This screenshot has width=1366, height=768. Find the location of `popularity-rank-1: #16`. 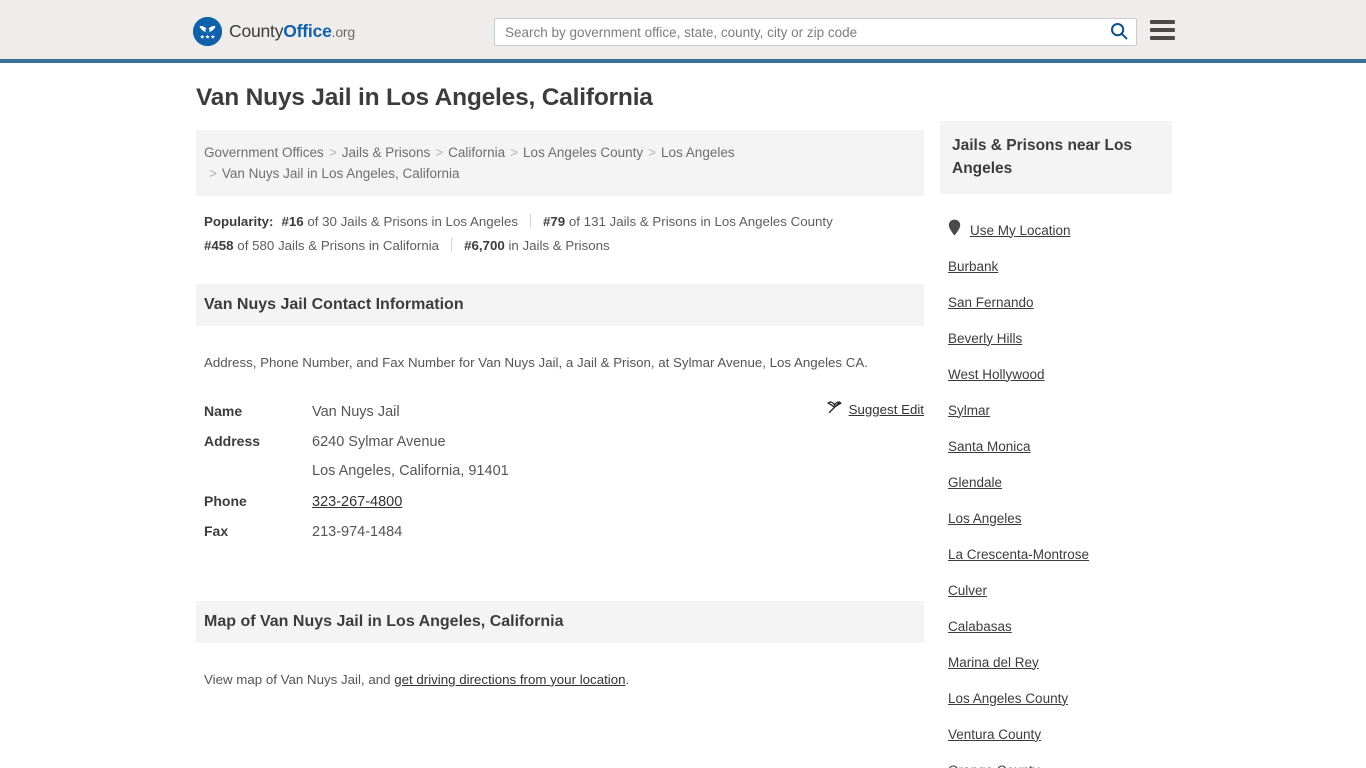

popularity-rank-1: #16 is located at coordinates (292, 221).